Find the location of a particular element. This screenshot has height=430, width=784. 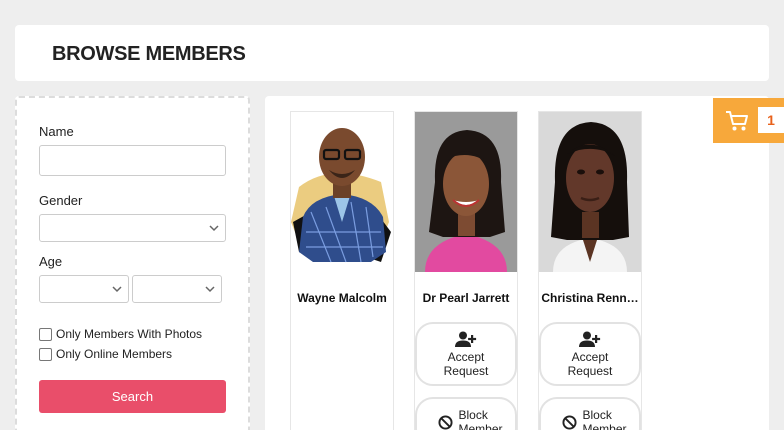

member-name: Dr Pearl Jarrett is located at coordinates (466, 298).